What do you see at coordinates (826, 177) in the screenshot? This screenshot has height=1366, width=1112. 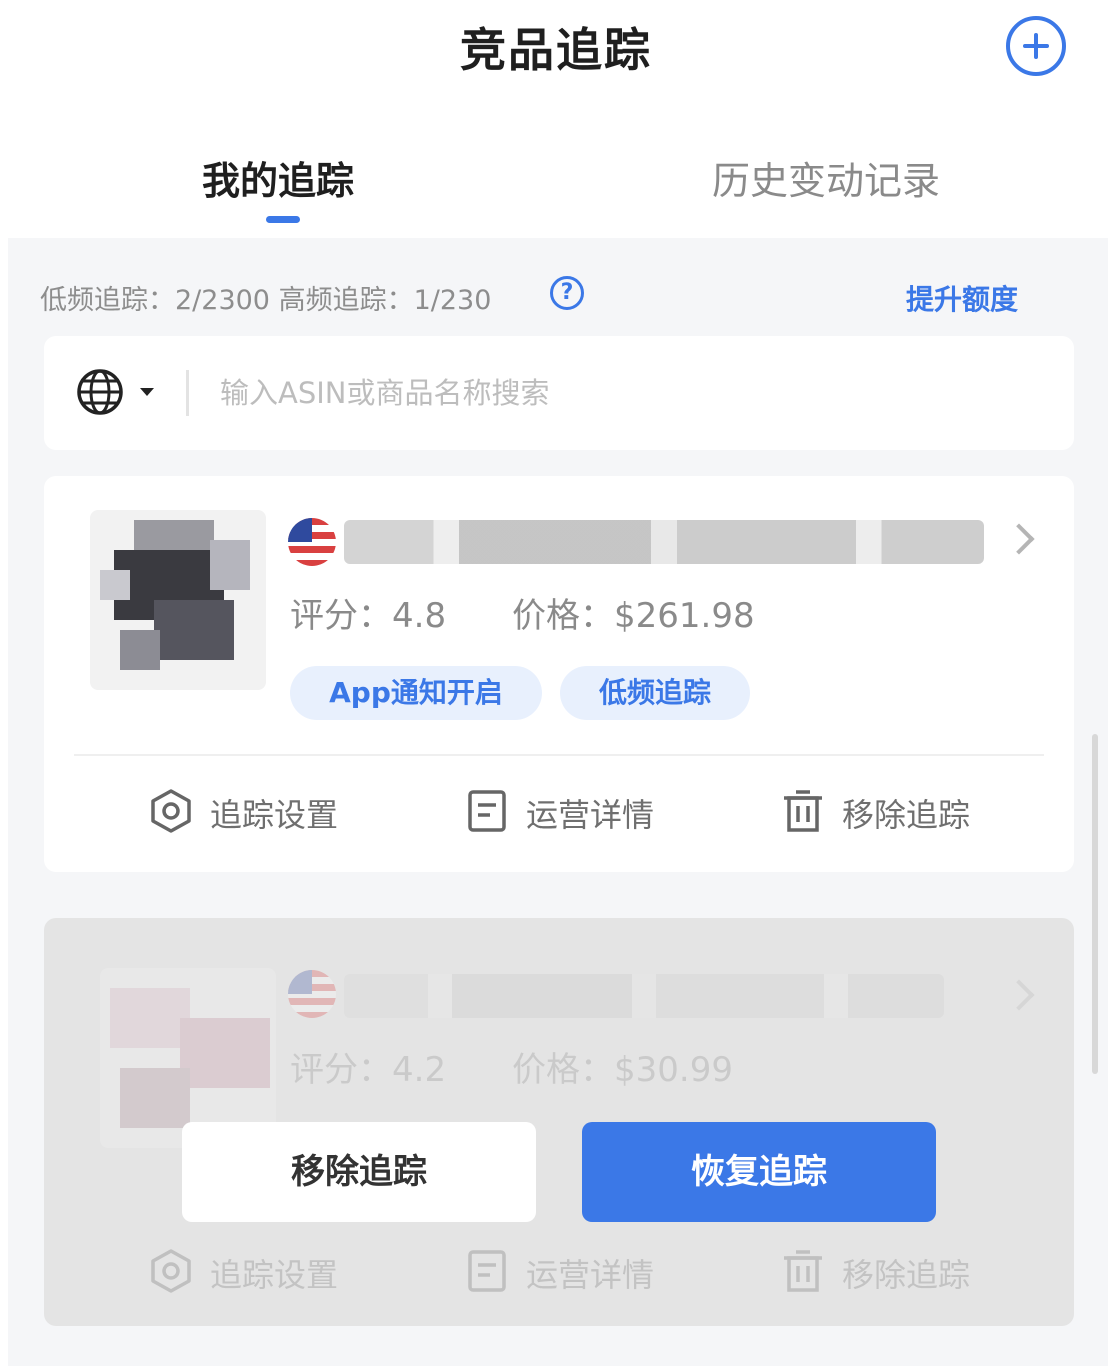 I see `tab-change-history: 历史变动记录` at bounding box center [826, 177].